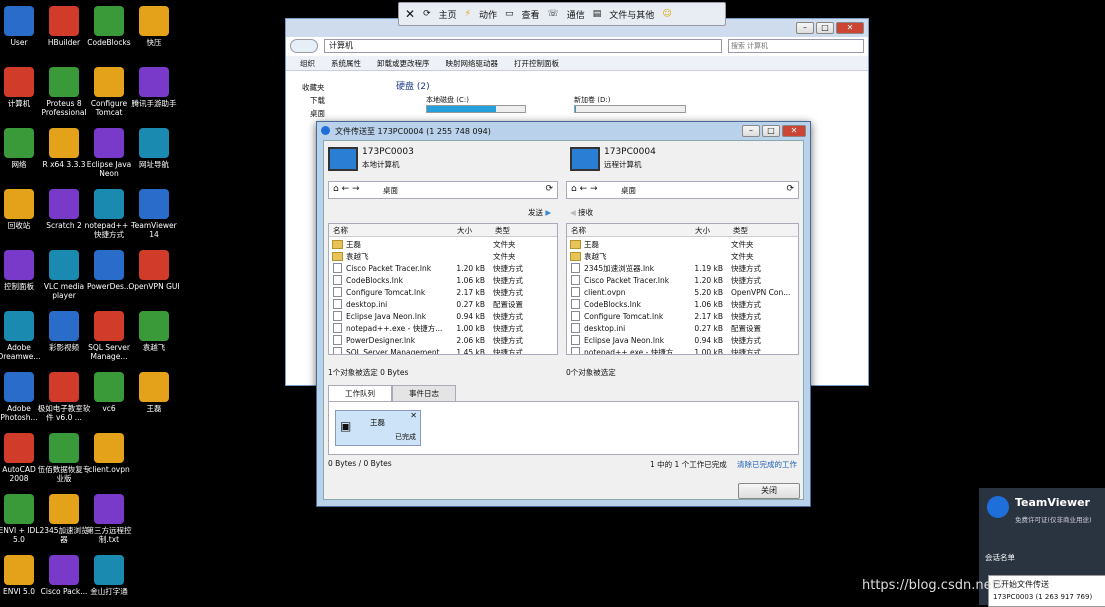 This screenshot has width=1105, height=607. Describe the element at coordinates (304, 46) in the screenshot. I see `back-forward-icon` at that location.